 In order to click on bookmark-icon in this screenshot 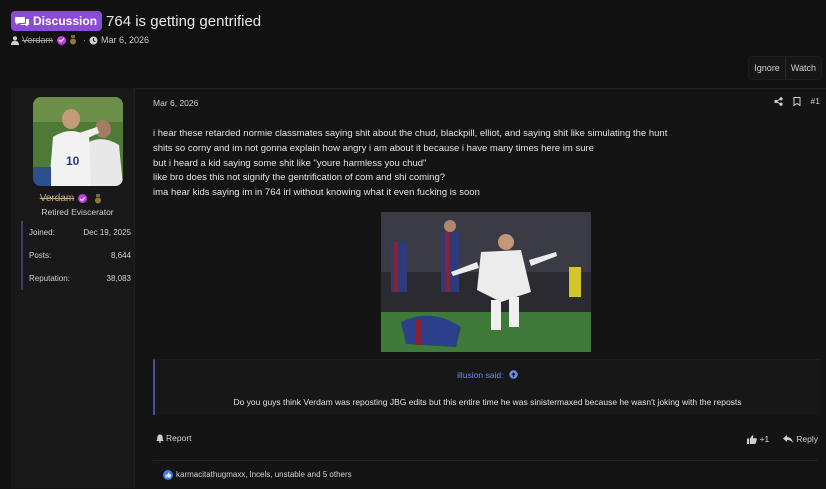, I will do `click(797, 101)`.